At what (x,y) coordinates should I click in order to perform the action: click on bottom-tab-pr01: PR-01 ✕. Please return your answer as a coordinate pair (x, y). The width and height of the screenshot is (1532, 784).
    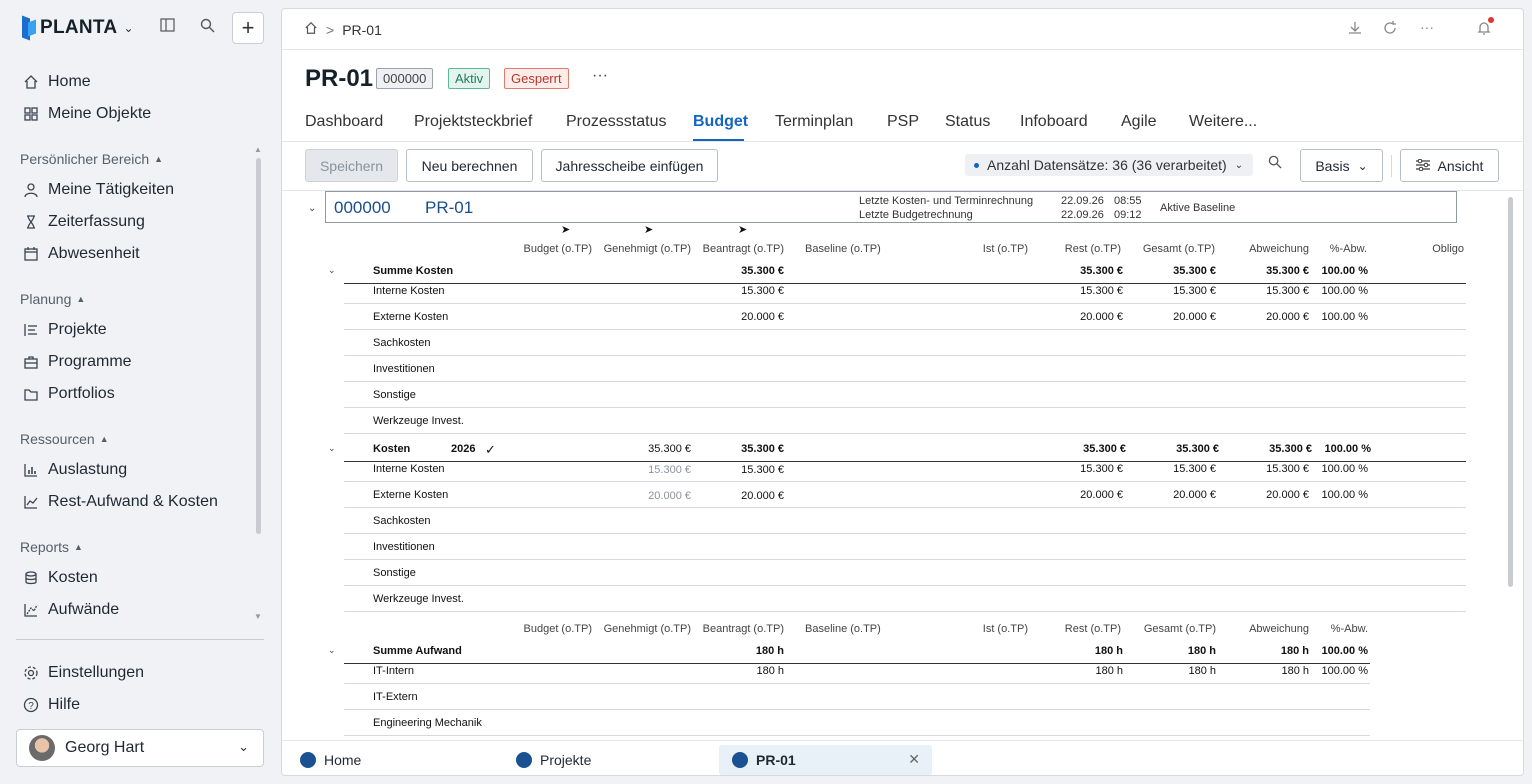
    Looking at the image, I should click on (825, 760).